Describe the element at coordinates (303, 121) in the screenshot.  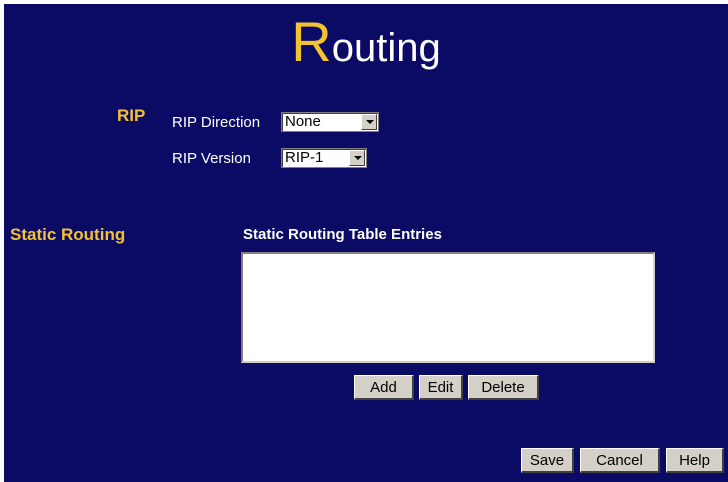
I see `rip-direction-value: None` at that location.